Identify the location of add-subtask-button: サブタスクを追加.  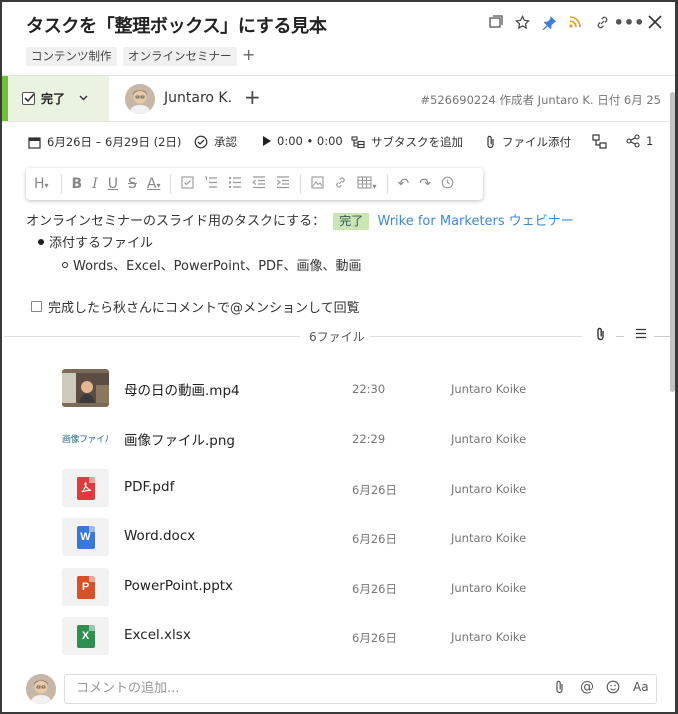
(407, 142).